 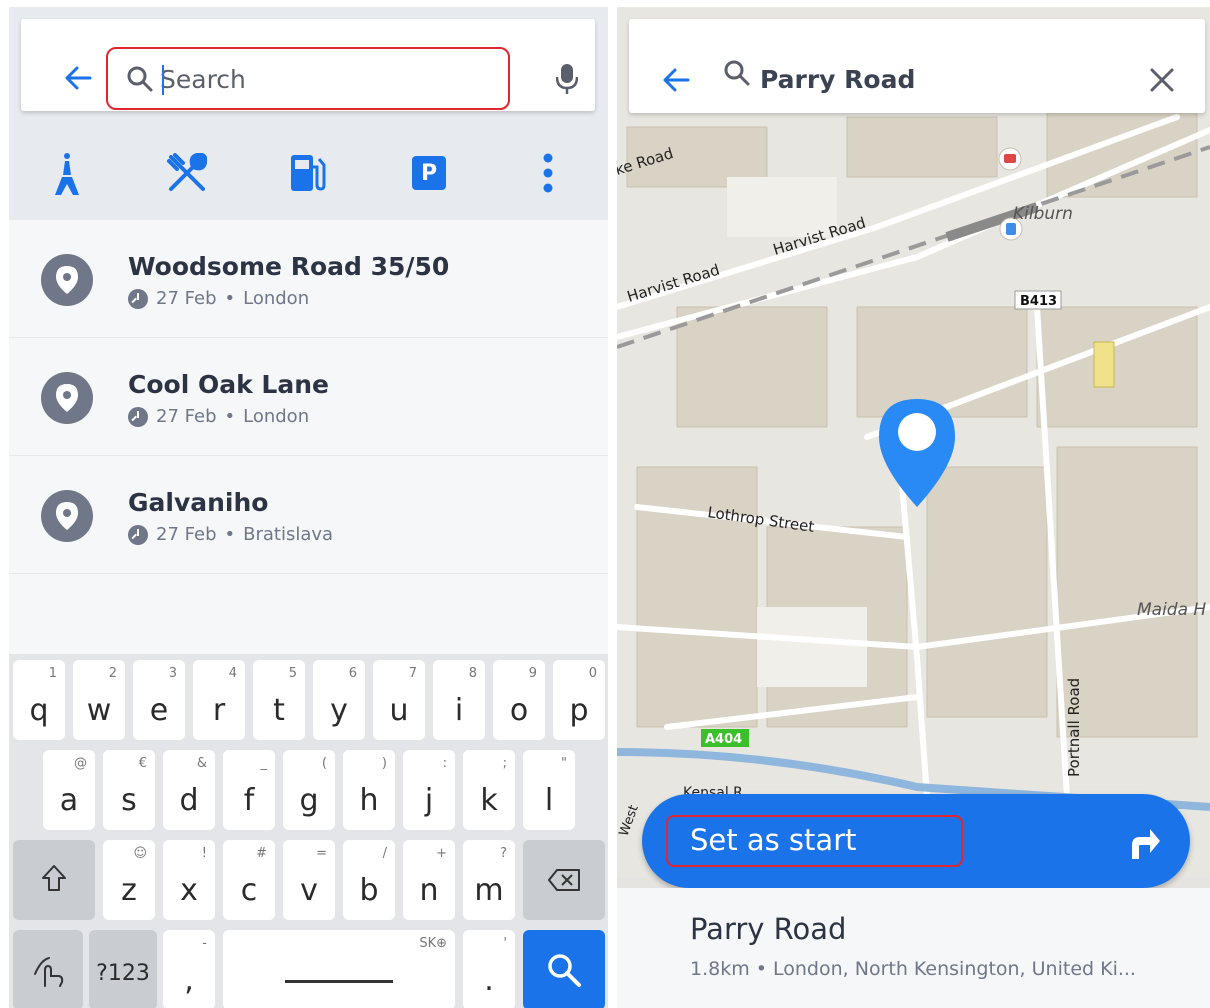 What do you see at coordinates (249, 790) in the screenshot?
I see `key-f: _ f` at bounding box center [249, 790].